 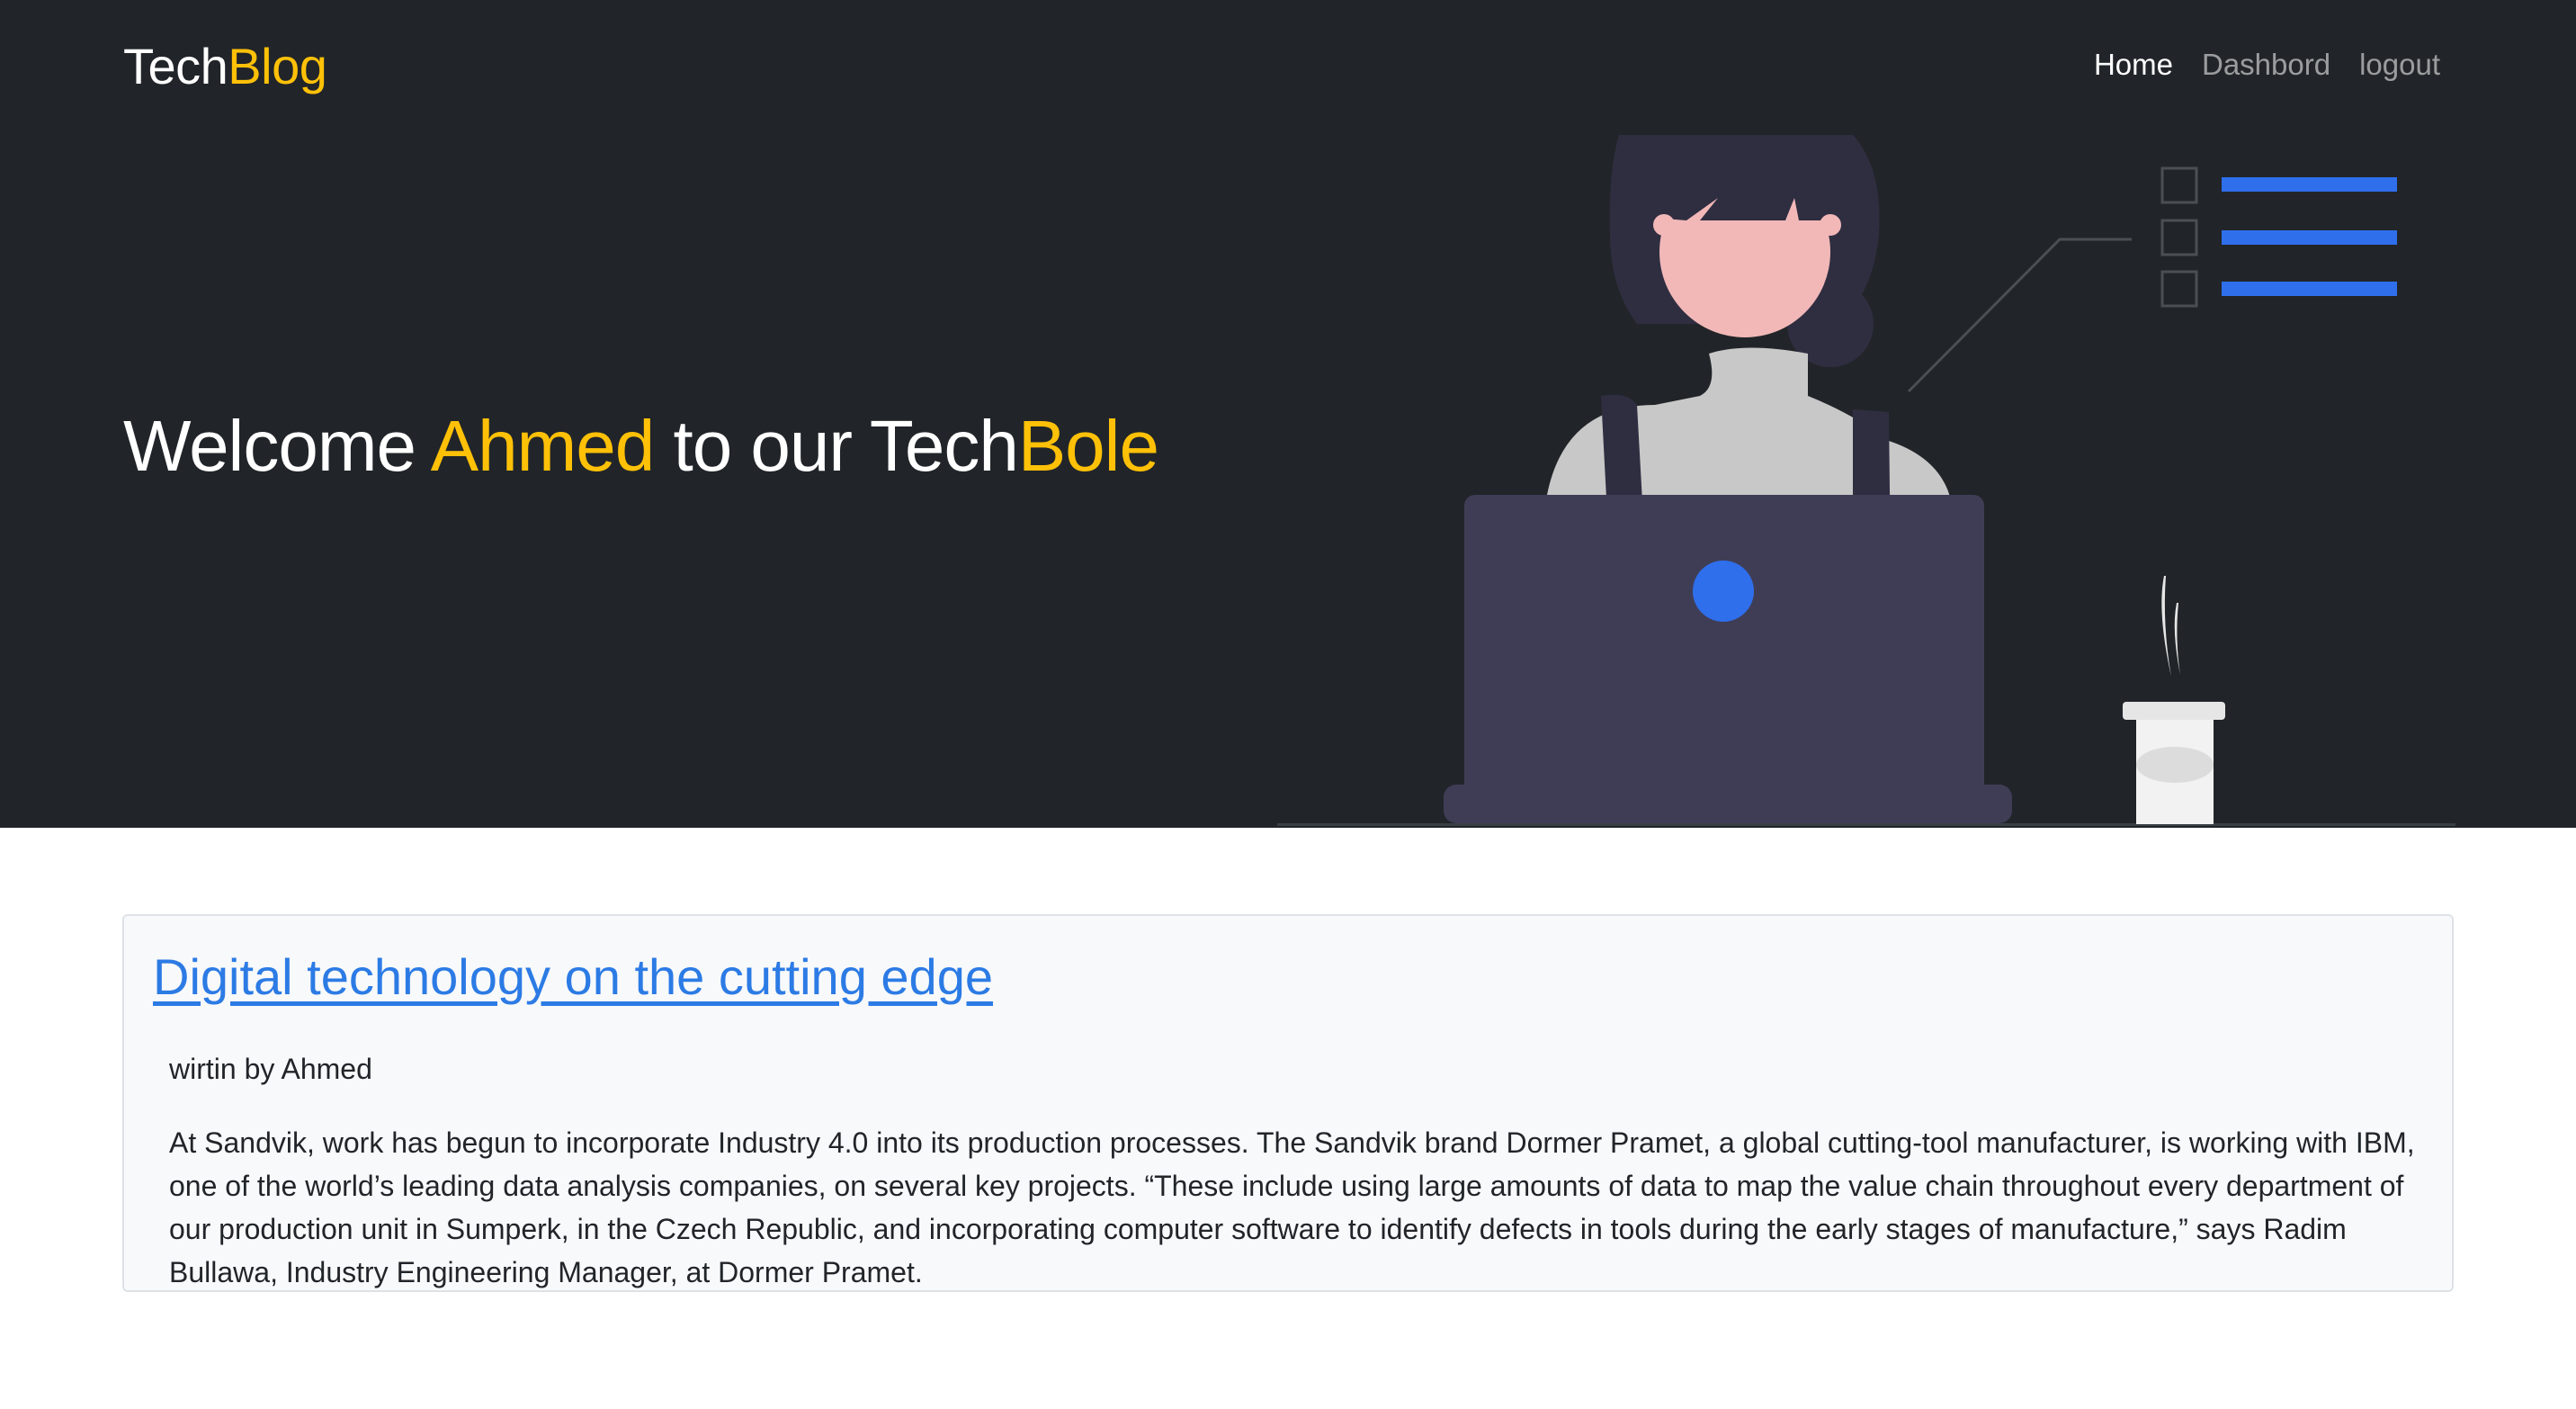 What do you see at coordinates (1724, 650) in the screenshot?
I see `laptop-lid` at bounding box center [1724, 650].